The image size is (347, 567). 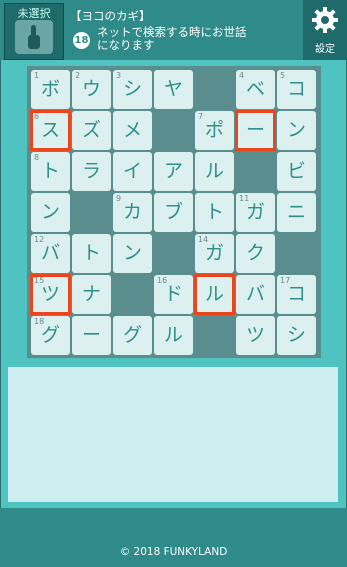 I want to click on board-cell: ツ, so click(x=255, y=335).